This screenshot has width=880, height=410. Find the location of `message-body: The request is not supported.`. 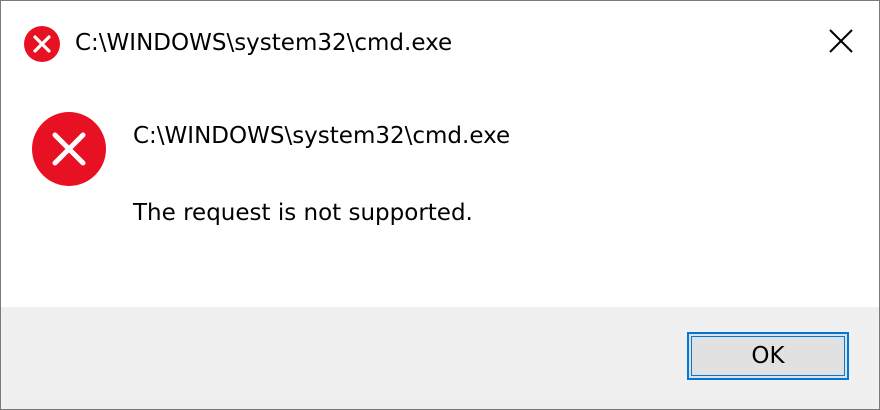

message-body: The request is not supported. is located at coordinates (303, 213).